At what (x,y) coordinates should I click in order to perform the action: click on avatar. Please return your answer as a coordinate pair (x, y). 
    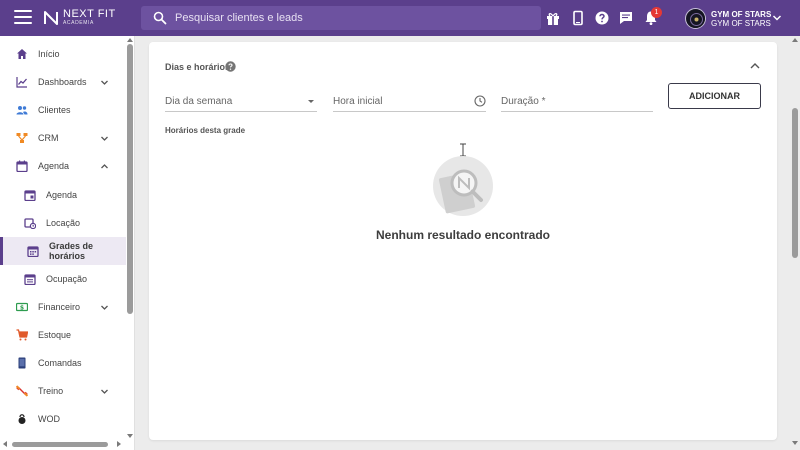
    Looking at the image, I should click on (695, 18).